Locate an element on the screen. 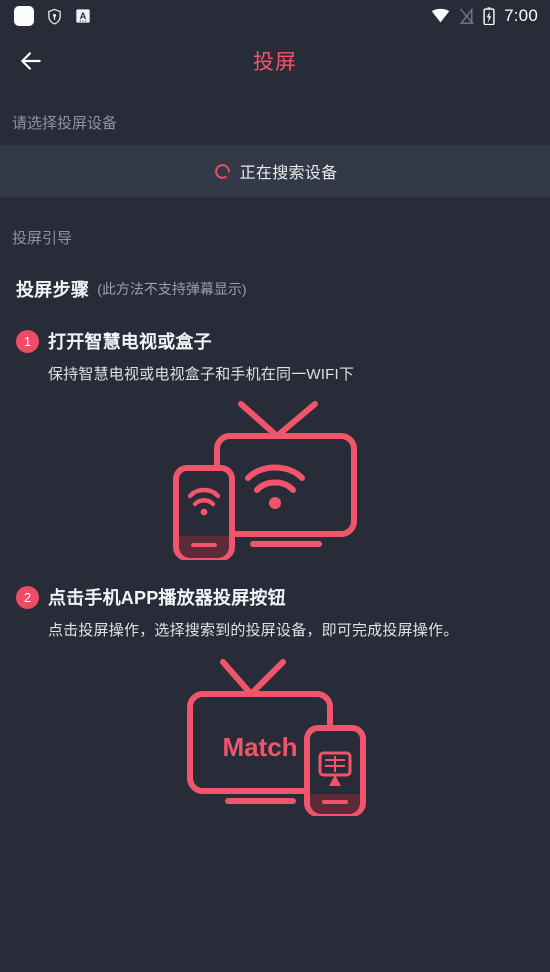 The image size is (550, 972). letter-a-icon: A is located at coordinates (83, 16).